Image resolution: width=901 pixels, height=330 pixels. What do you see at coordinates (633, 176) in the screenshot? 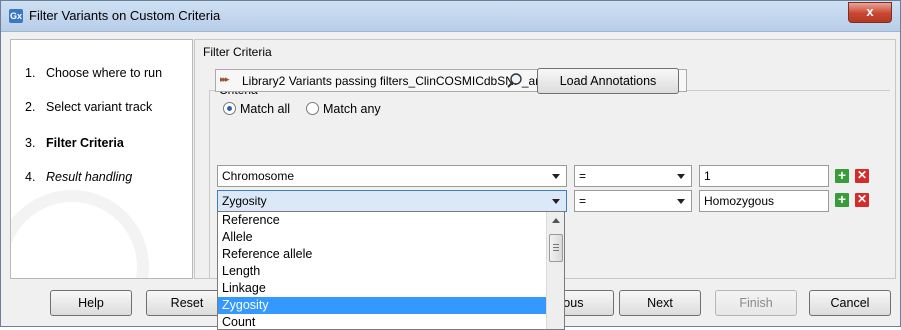
I see `operator-select-1: =` at bounding box center [633, 176].